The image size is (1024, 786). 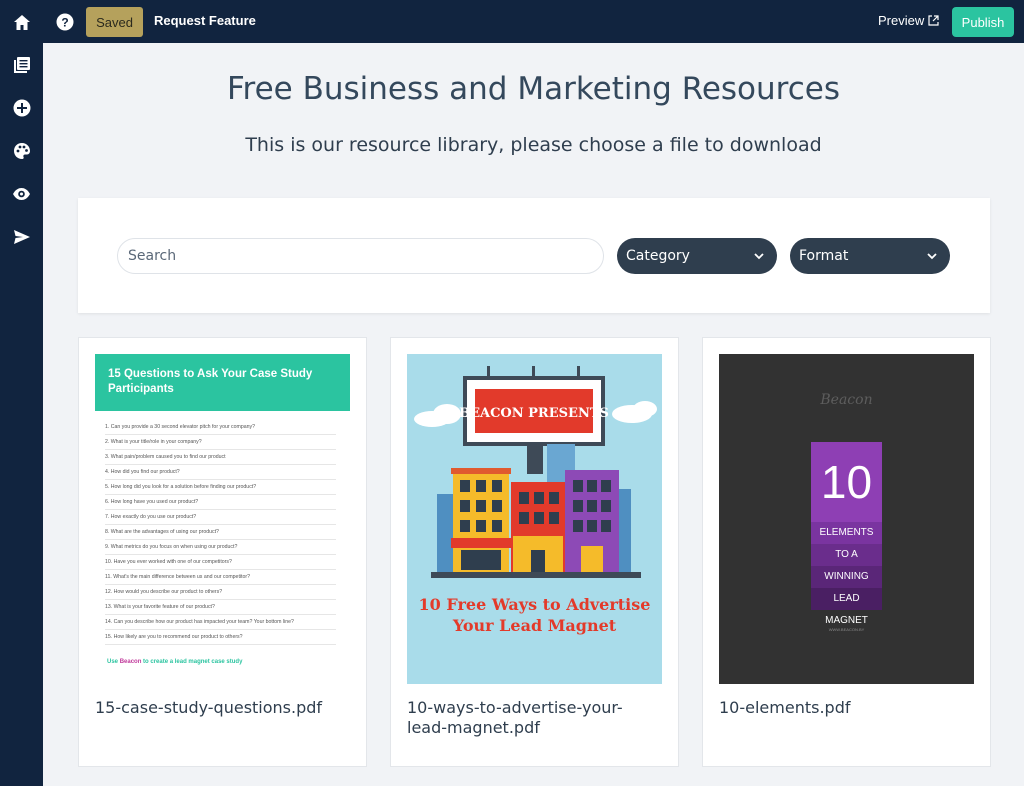 What do you see at coordinates (205, 20) in the screenshot?
I see `request-feature-link: Request Feature` at bounding box center [205, 20].